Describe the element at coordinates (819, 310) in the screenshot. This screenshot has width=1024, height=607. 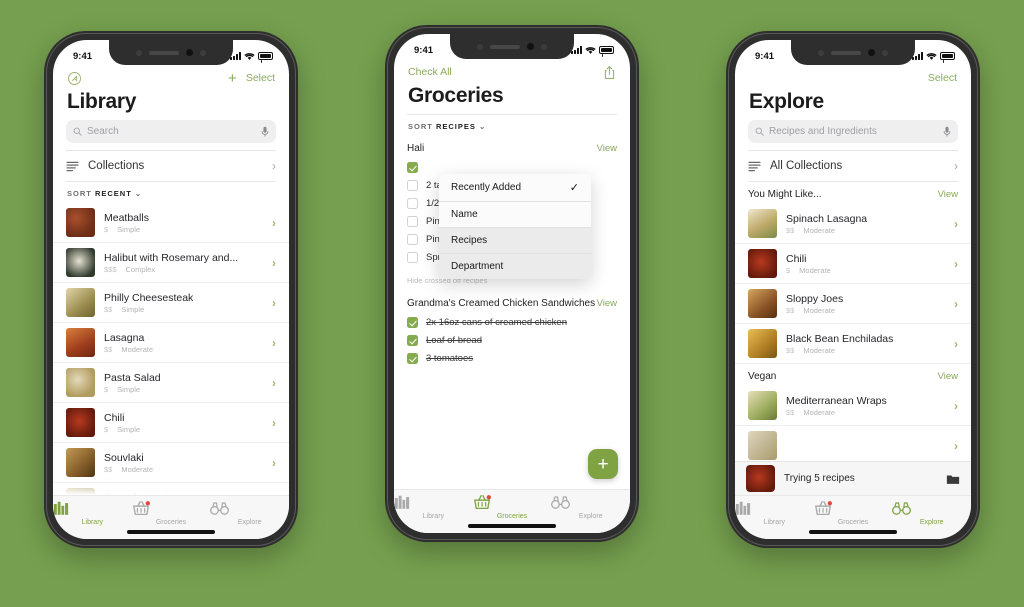
I see `recipe-difficulty: Moderate` at that location.